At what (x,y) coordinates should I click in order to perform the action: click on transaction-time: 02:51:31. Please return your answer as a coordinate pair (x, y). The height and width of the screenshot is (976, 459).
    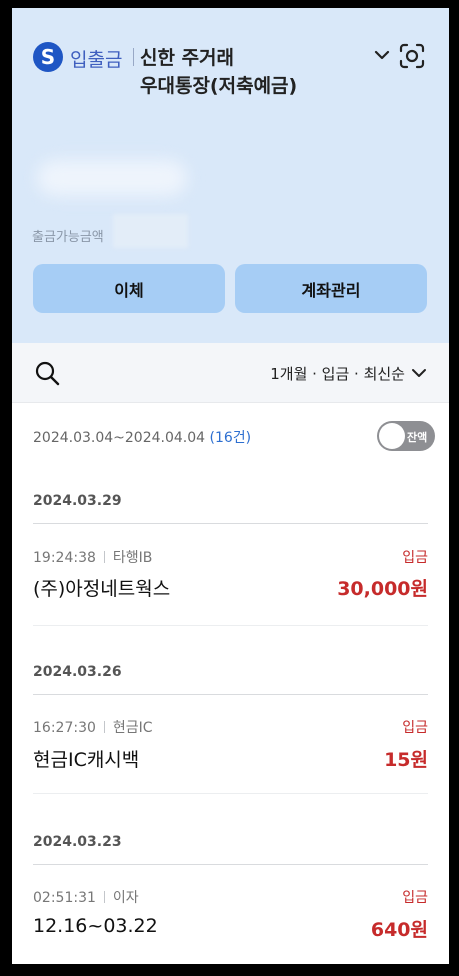
    Looking at the image, I should click on (64, 898).